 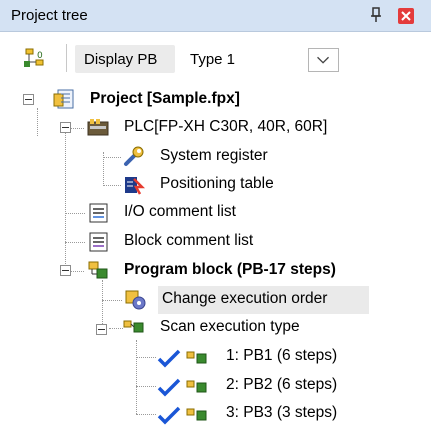 I want to click on network-icon: 0, so click(x=36, y=58).